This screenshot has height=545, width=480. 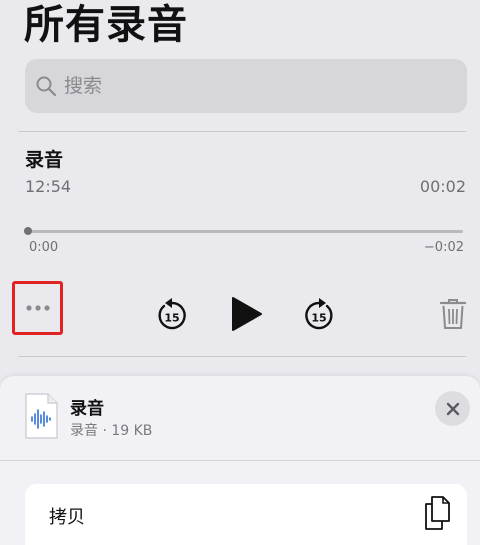 What do you see at coordinates (437, 513) in the screenshot?
I see `copy-icon` at bounding box center [437, 513].